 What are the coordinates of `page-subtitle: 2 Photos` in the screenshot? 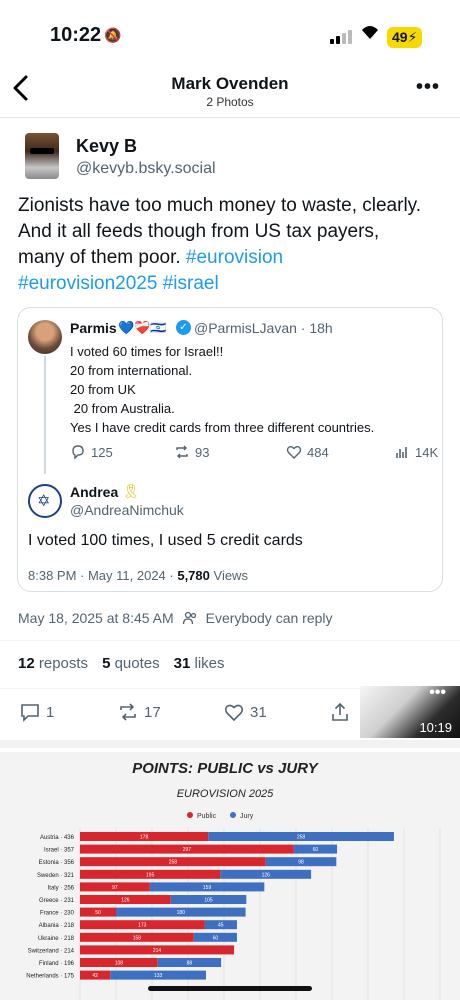 It's located at (230, 102).